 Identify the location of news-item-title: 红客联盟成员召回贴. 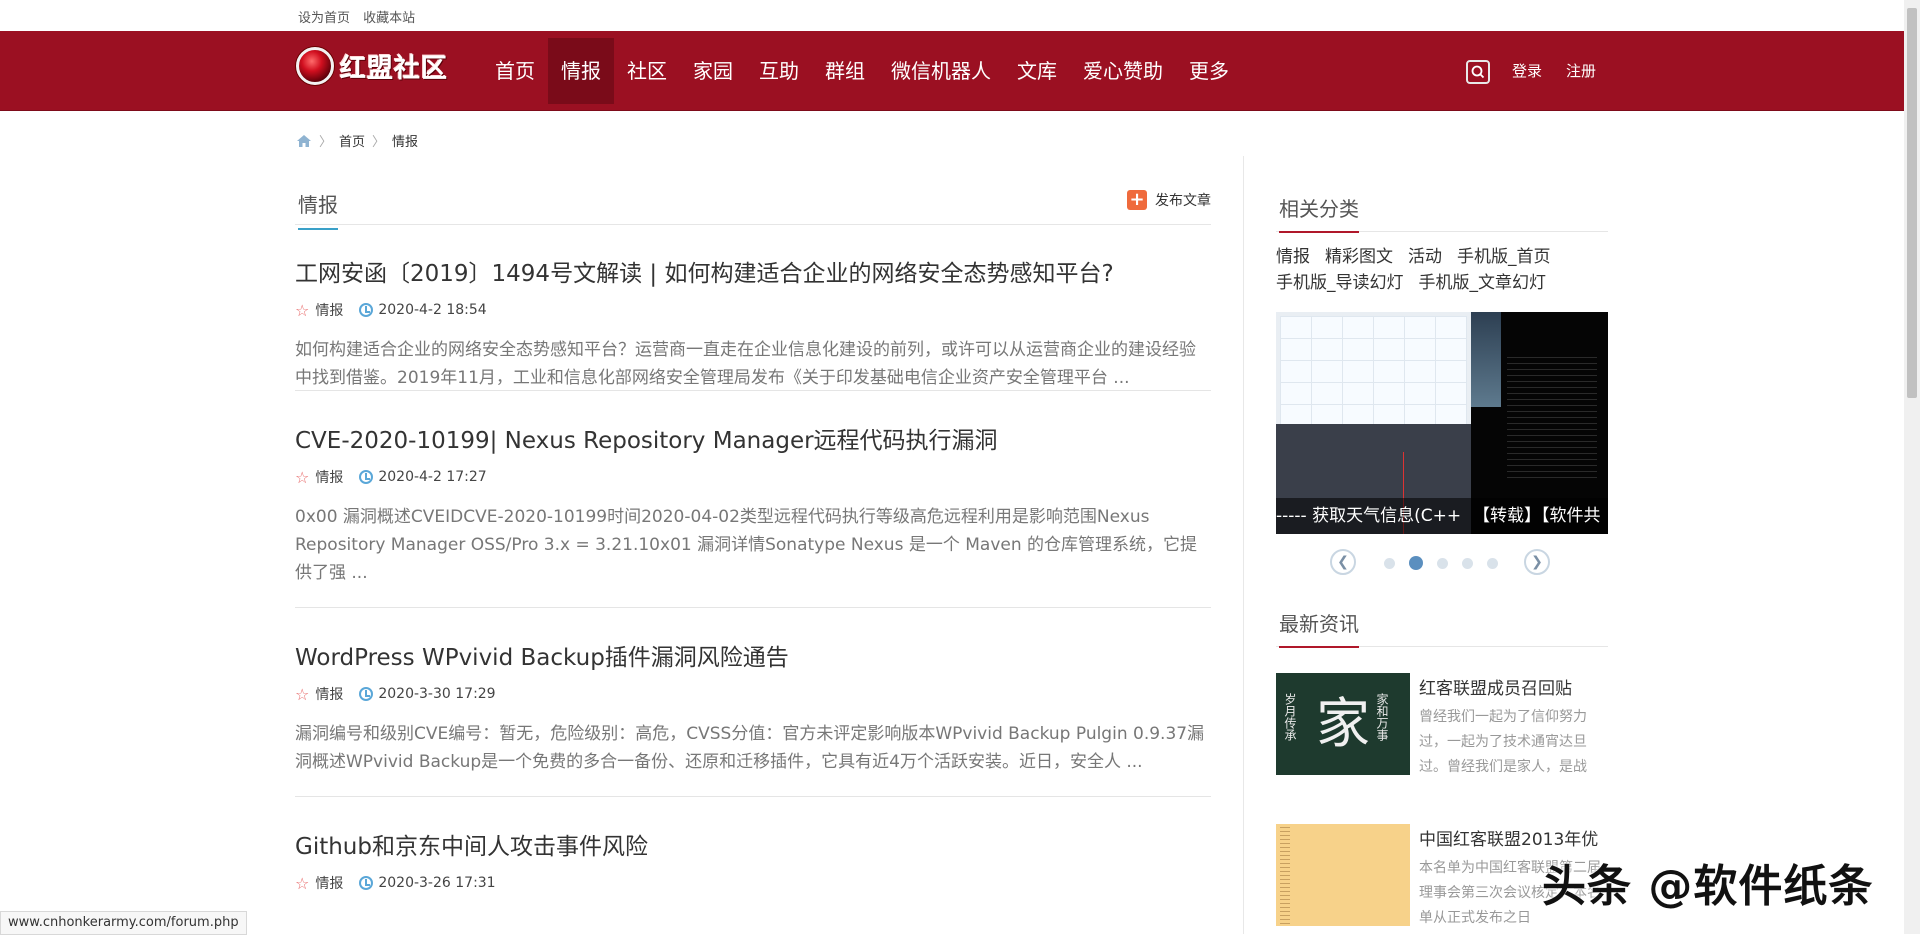
(1513, 686).